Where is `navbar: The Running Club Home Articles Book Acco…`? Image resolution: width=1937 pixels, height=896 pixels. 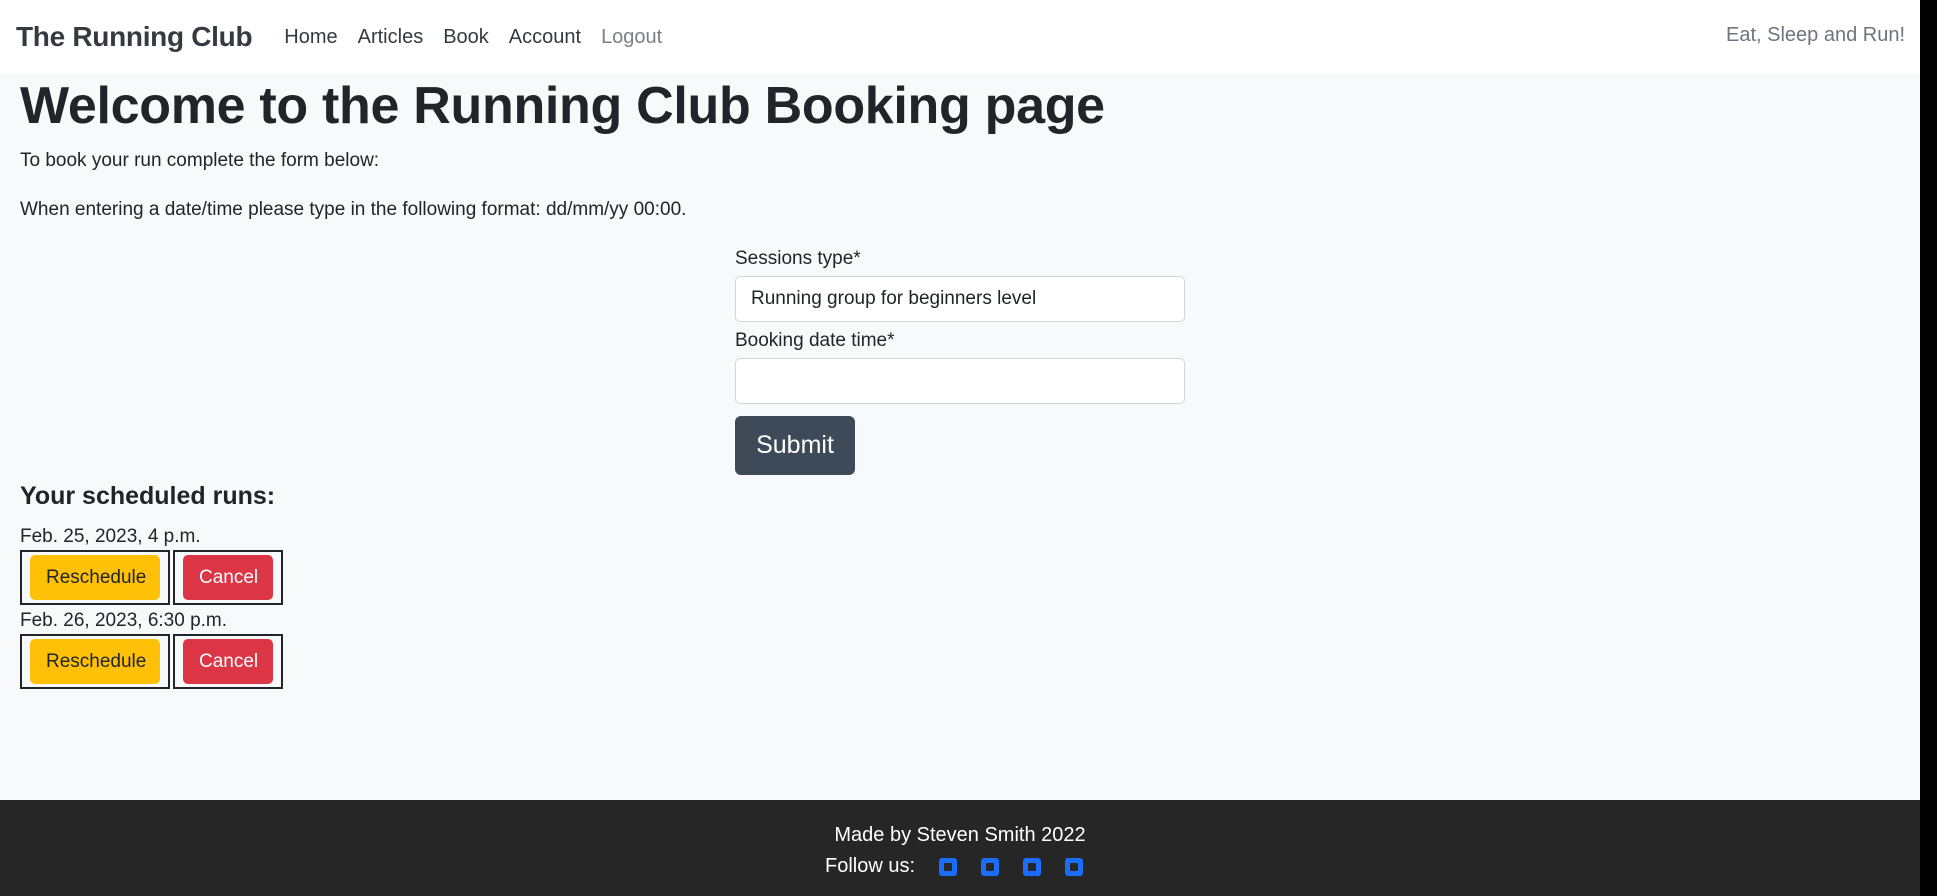
navbar: The Running Club Home Articles Book Acco… is located at coordinates (960, 37).